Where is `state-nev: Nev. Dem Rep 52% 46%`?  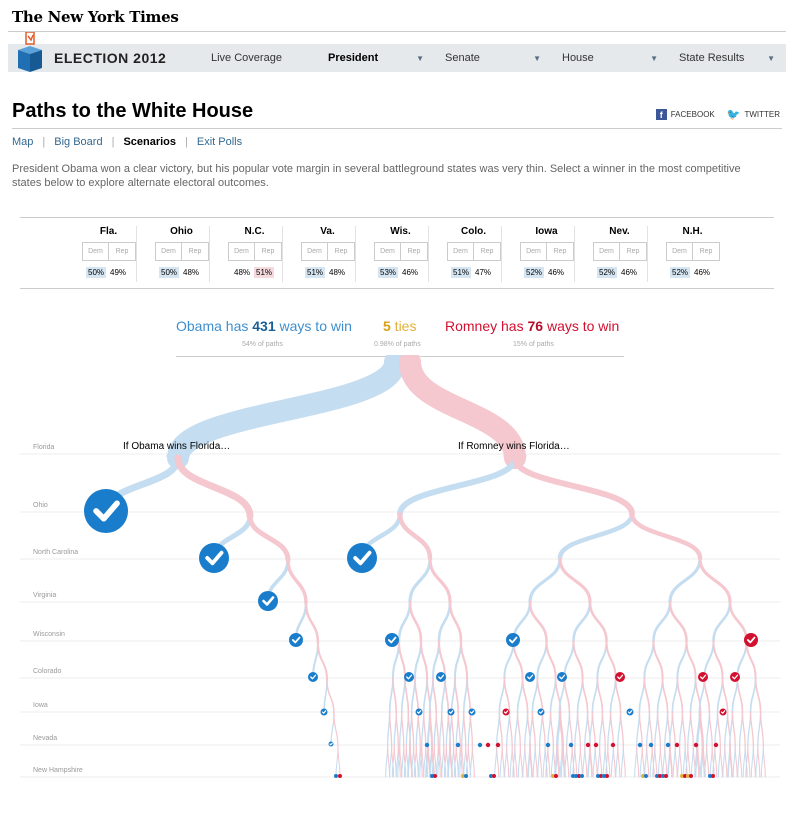 state-nev: Nev. Dem Rep 52% 46% is located at coordinates (619, 253).